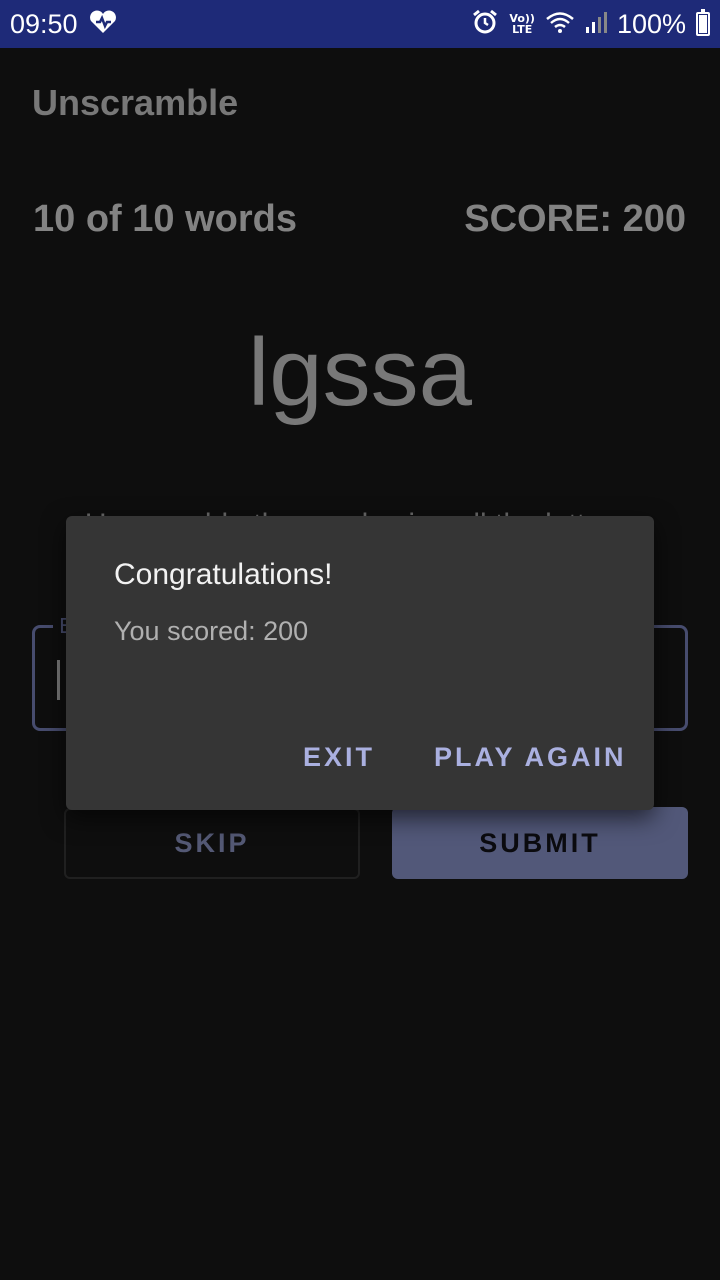 The width and height of the screenshot is (720, 1280). I want to click on battery-fill, so click(703, 24).